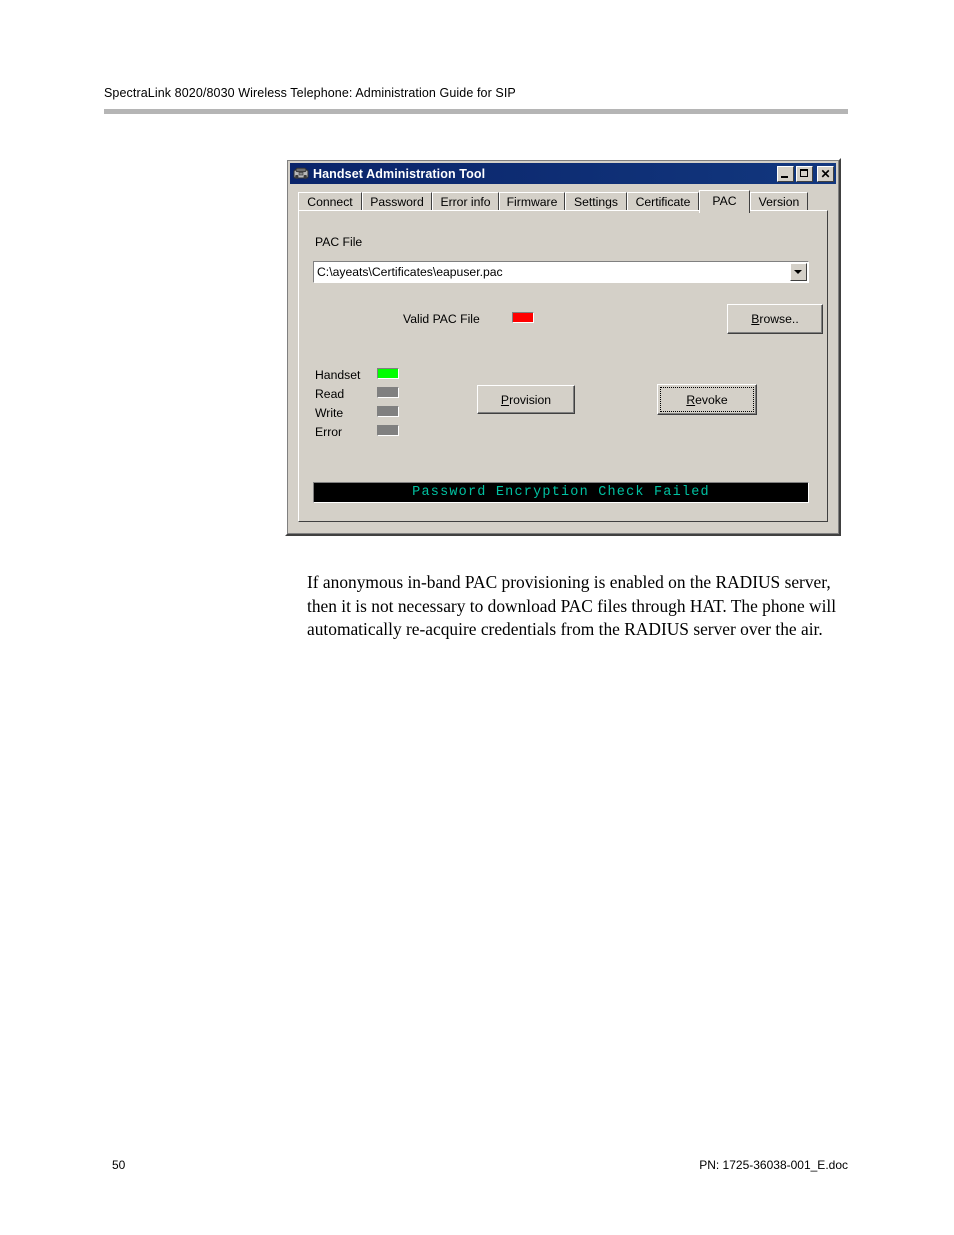 The image size is (954, 1235). What do you see at coordinates (441, 319) in the screenshot?
I see `valid-pac-file-label: Valid PAC File` at bounding box center [441, 319].